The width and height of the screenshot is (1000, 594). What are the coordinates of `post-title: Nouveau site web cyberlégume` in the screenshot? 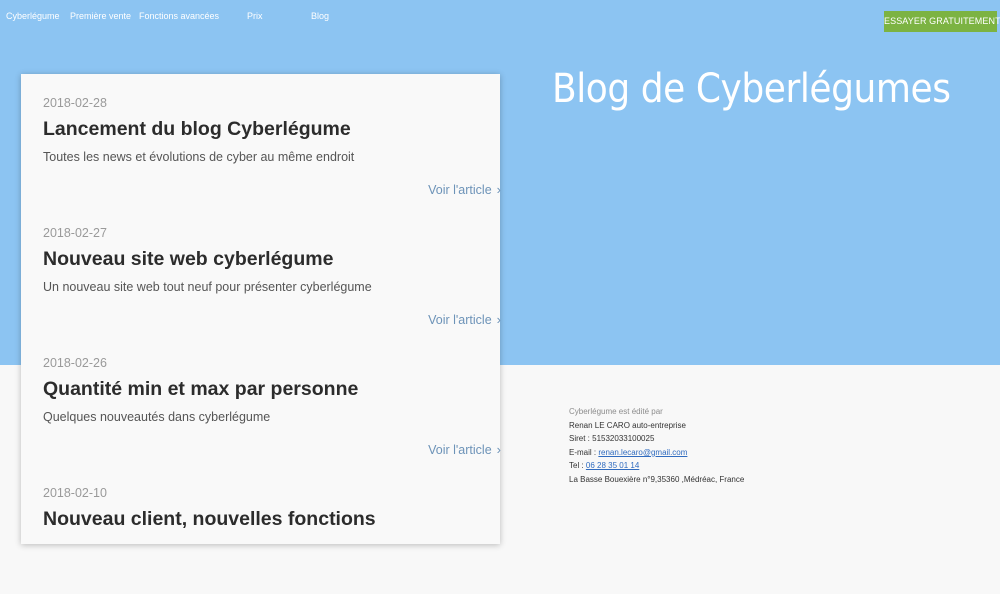 It's located at (188, 259).